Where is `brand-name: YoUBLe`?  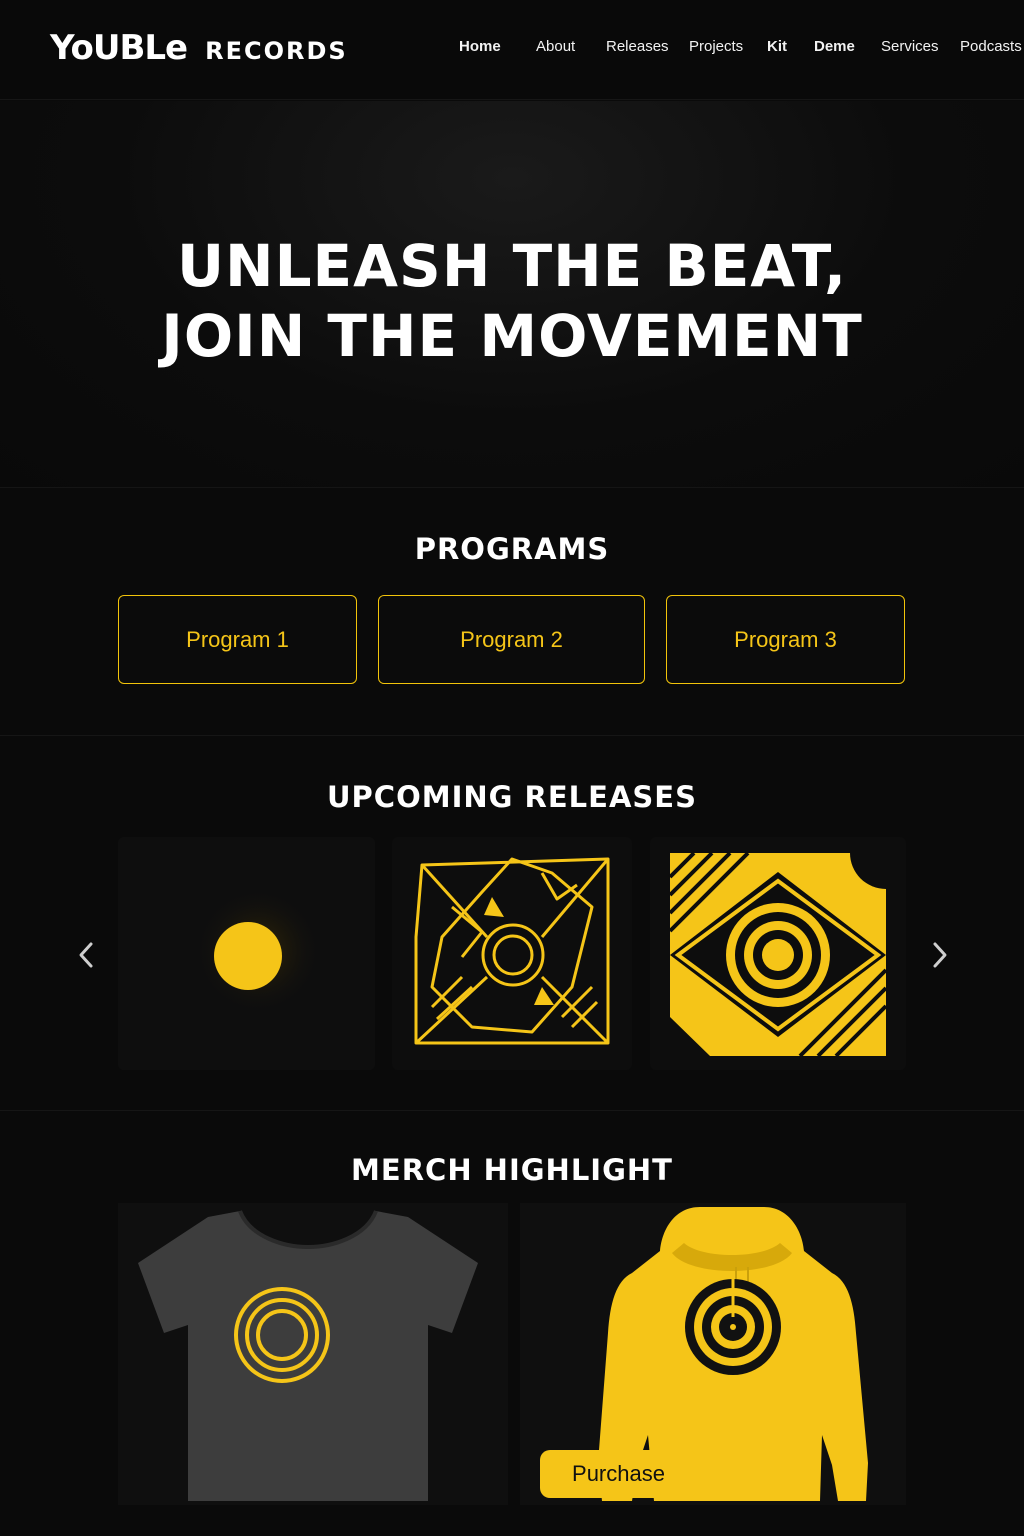
brand-name: YoUBLe is located at coordinates (119, 48).